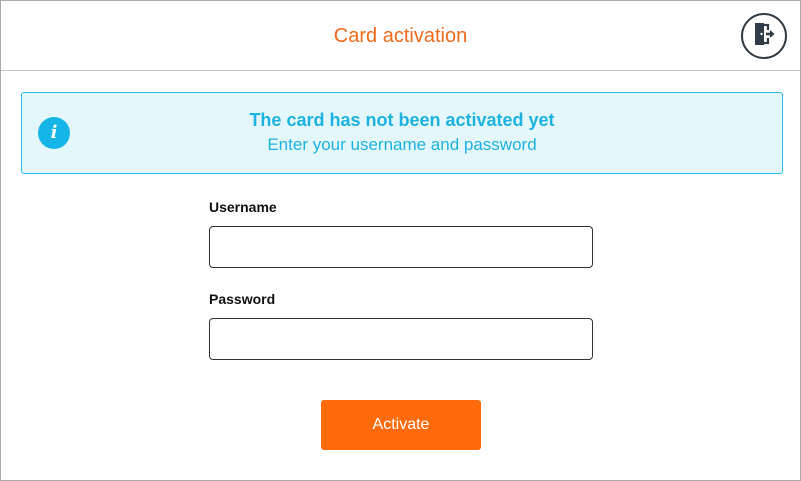 The image size is (801, 481). I want to click on password-input, so click(401, 339).